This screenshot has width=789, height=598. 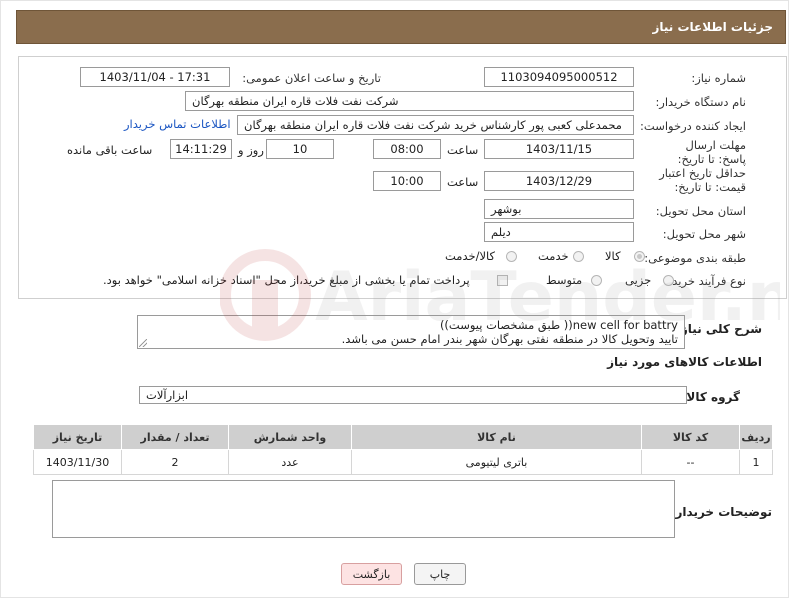 What do you see at coordinates (558, 325) in the screenshot?
I see `description-line-1: new cell for battry(( طبق مشخصات پیوست))` at bounding box center [558, 325].